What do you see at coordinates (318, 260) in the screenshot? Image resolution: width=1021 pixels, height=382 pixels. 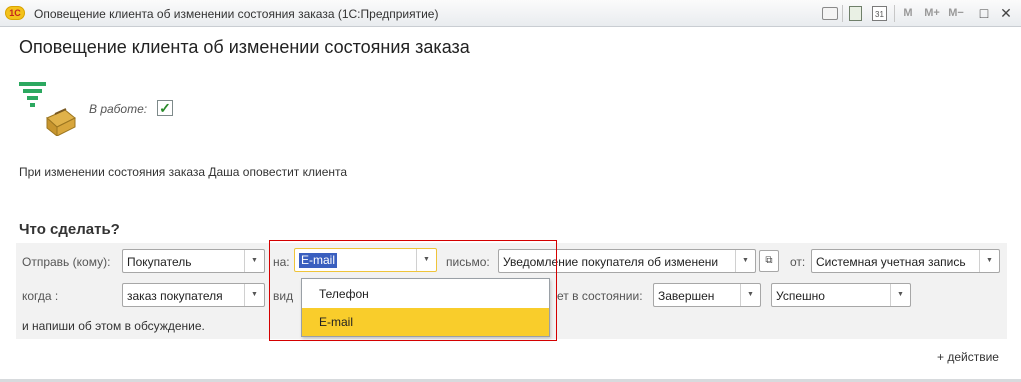 I see `channel-value: E-mail` at bounding box center [318, 260].